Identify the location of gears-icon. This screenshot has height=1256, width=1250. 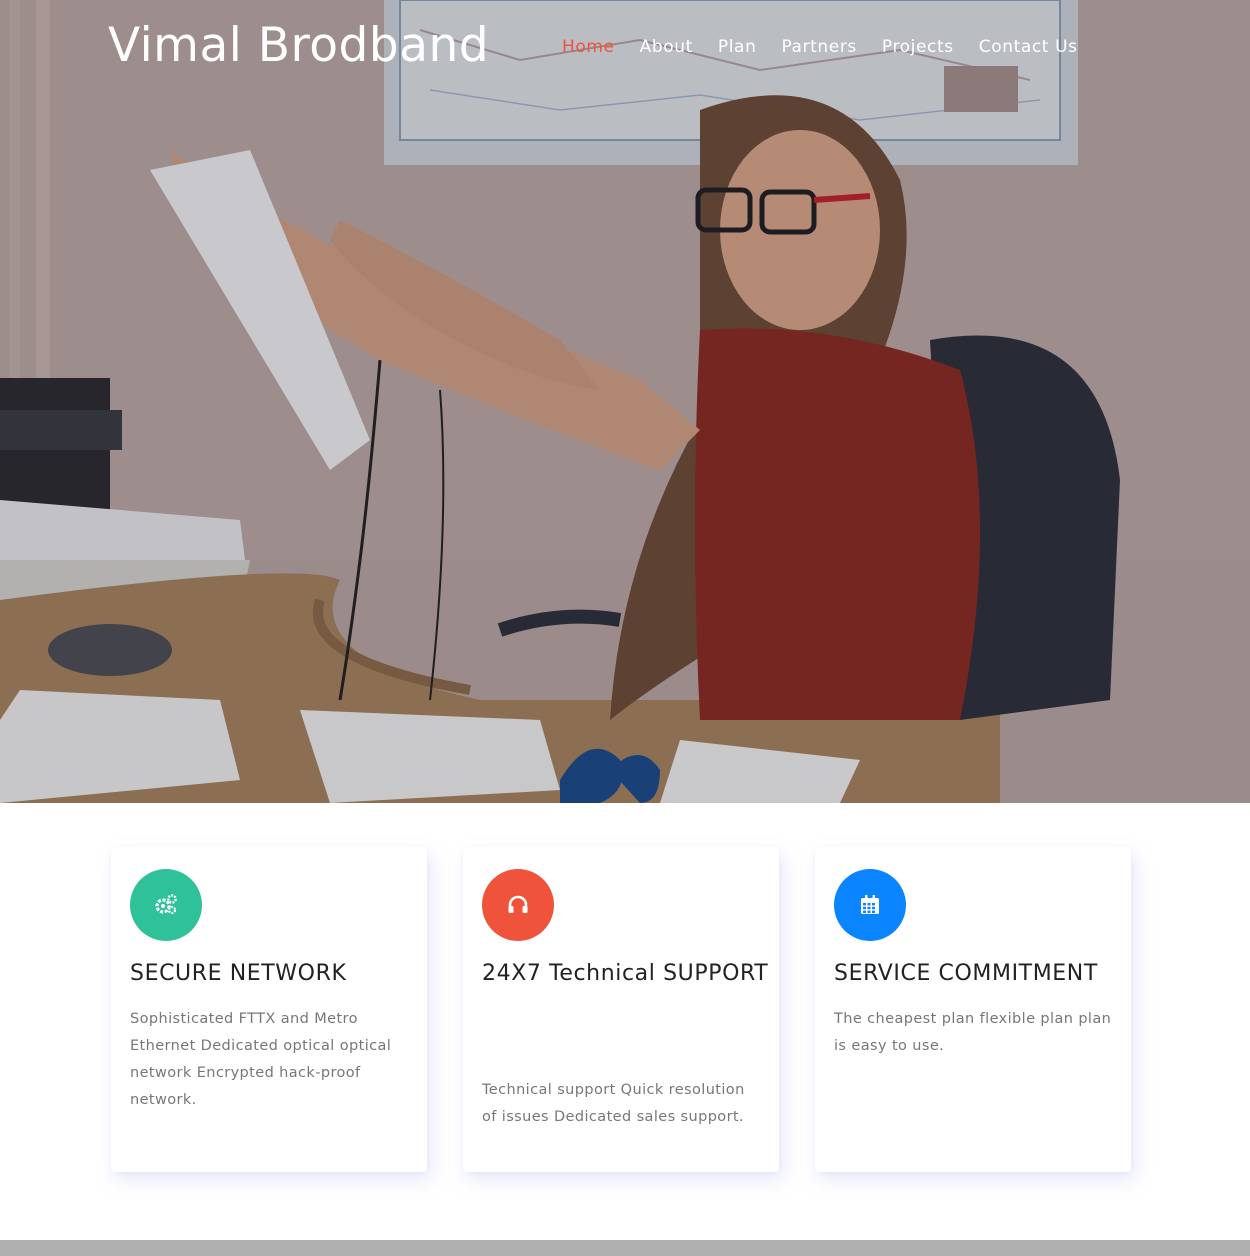
(166, 905).